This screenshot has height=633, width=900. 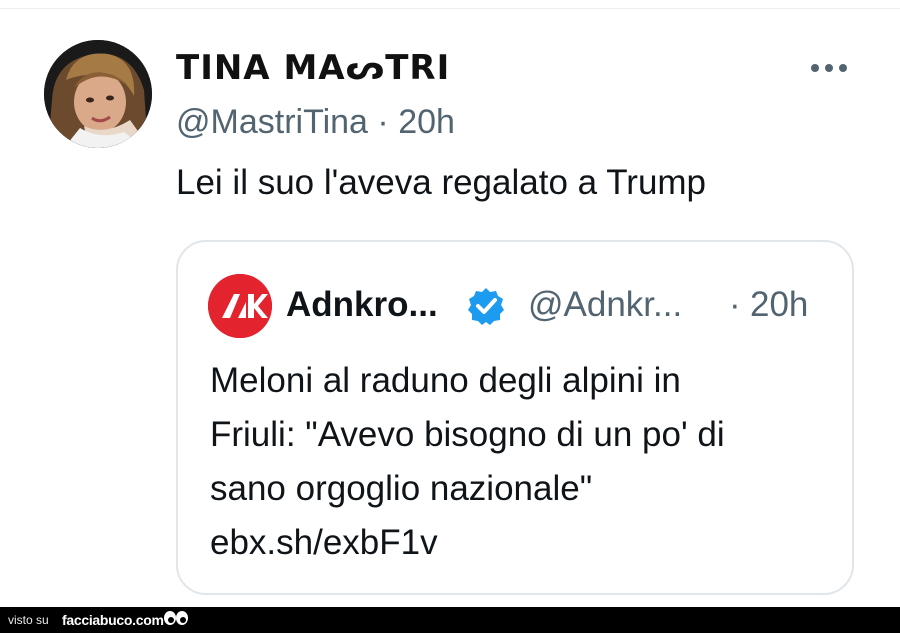 I want to click on quoted-text-line: Meloni al raduno degli alpini in, so click(x=445, y=380).